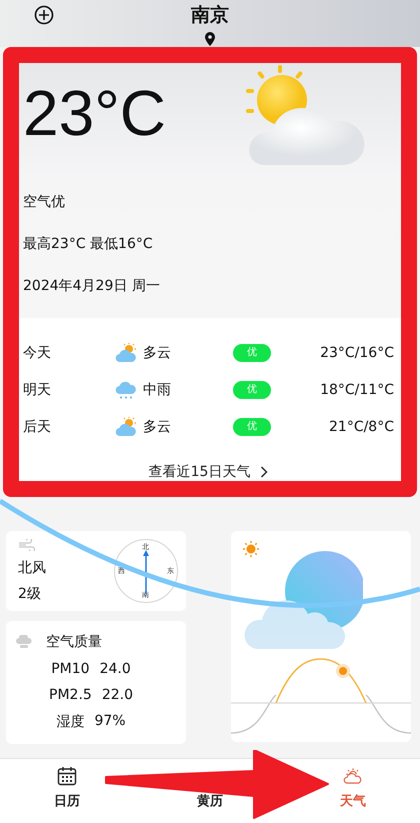 This screenshot has height=823, width=420. Describe the element at coordinates (115, 669) in the screenshot. I see `metric-value: 24.0` at that location.